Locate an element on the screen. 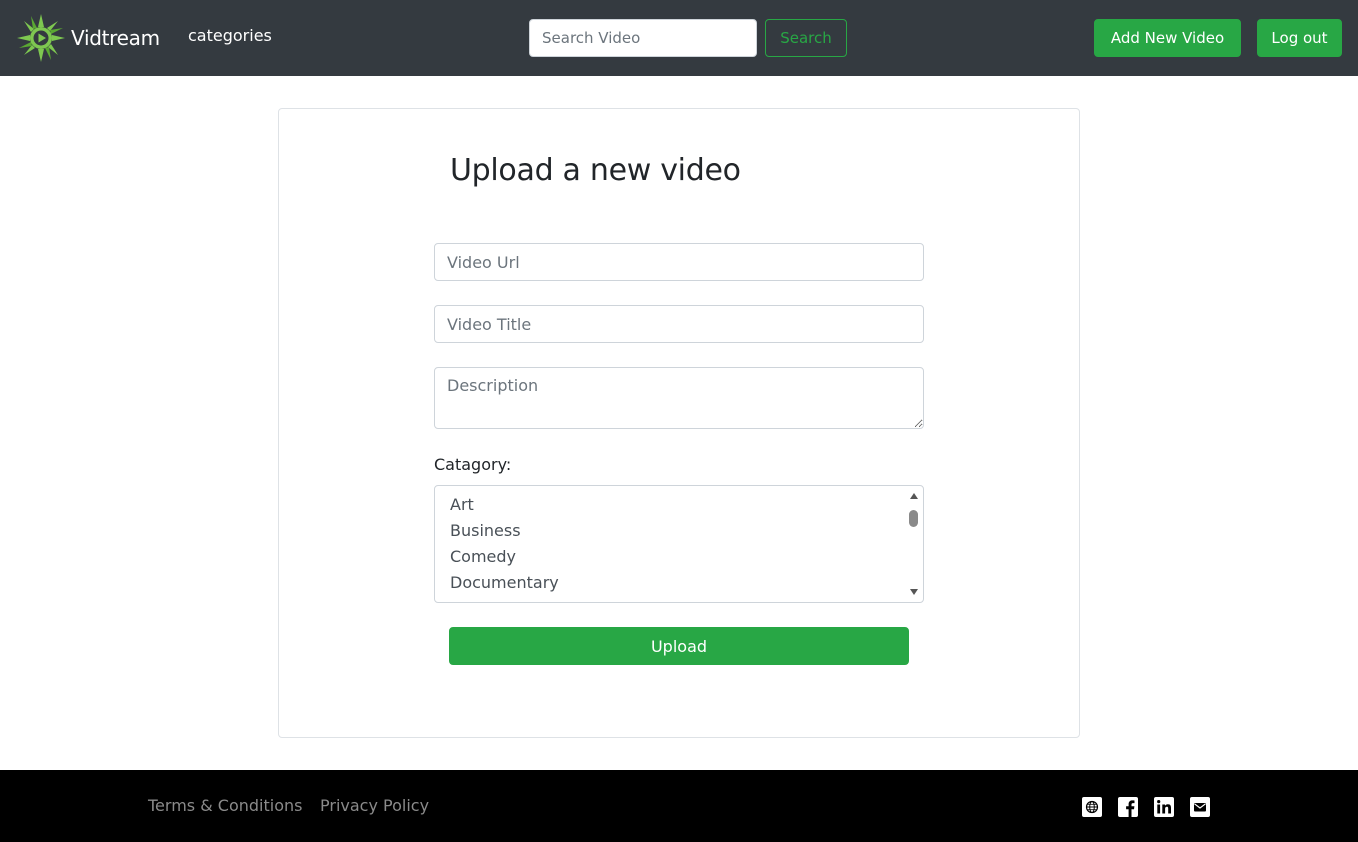 Image resolution: width=1358 pixels, height=842 pixels. category-listbox: Art Business Comedy Documentary is located at coordinates (679, 544).